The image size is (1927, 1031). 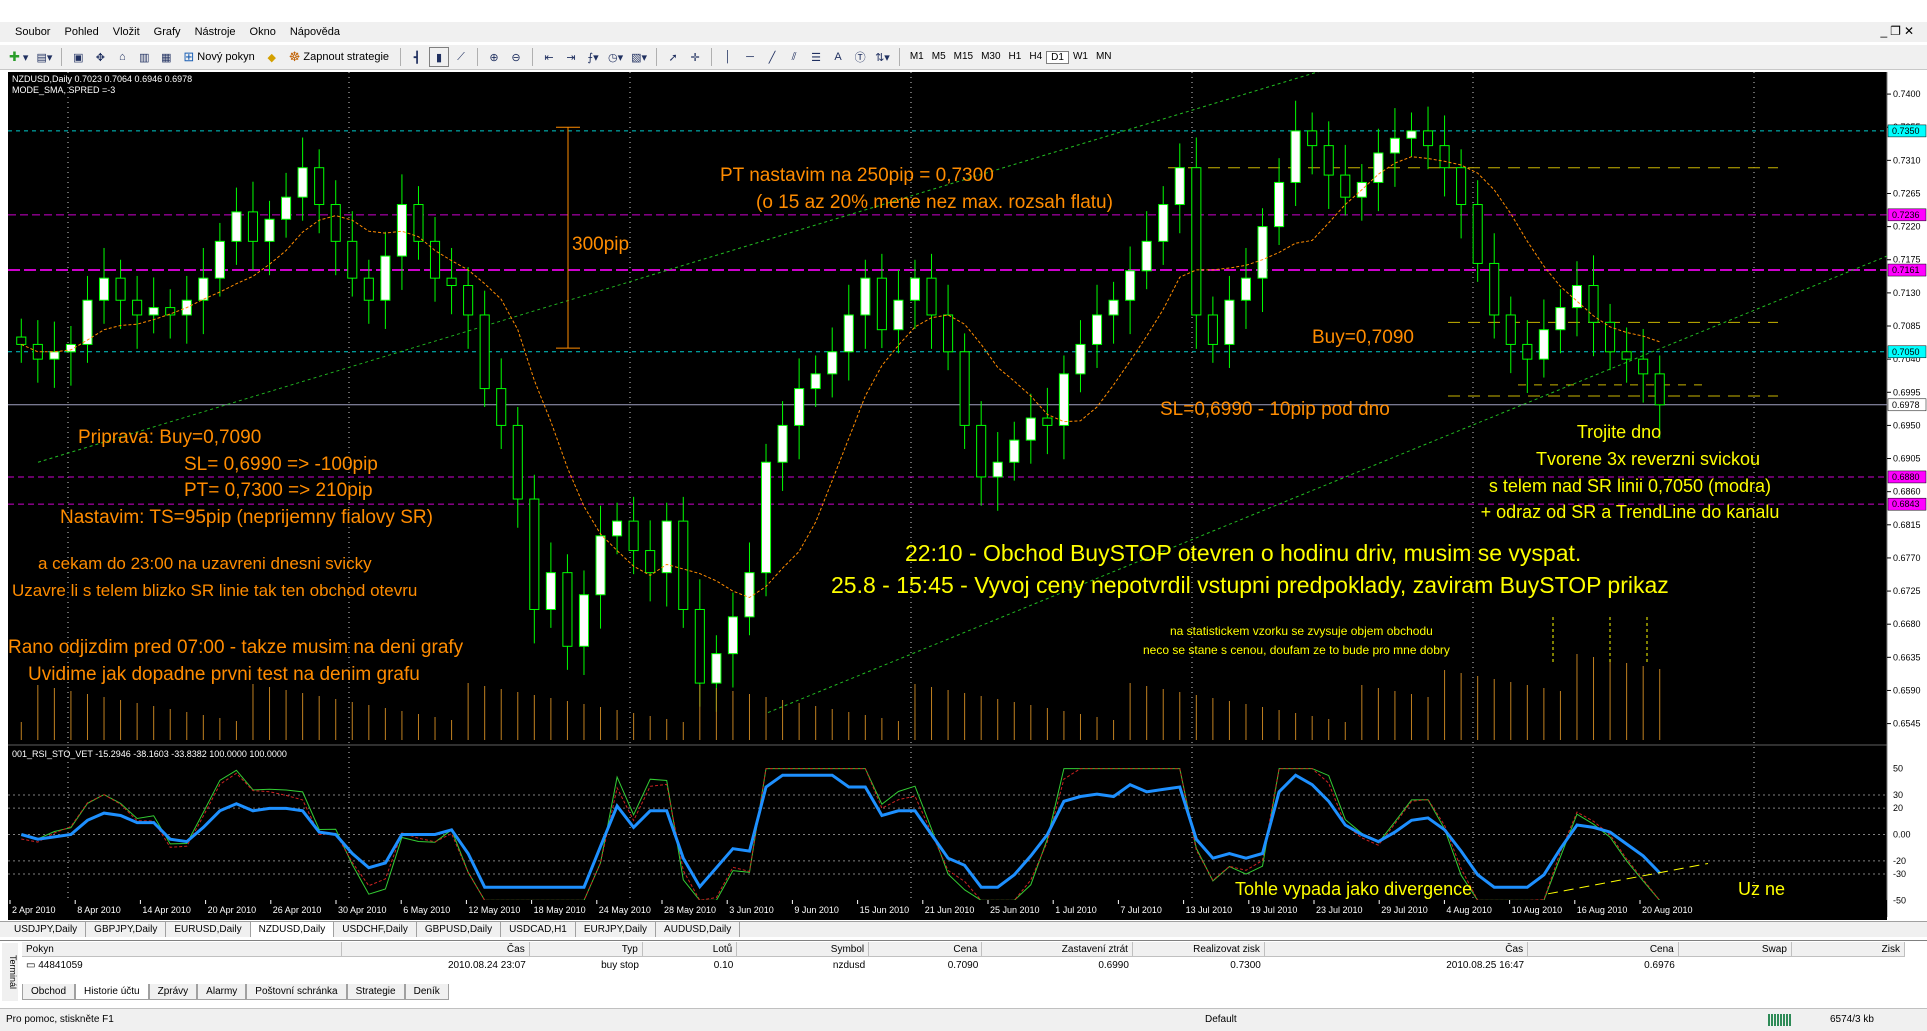 What do you see at coordinates (549, 57) in the screenshot?
I see `autoscroll-icon: ⇤` at bounding box center [549, 57].